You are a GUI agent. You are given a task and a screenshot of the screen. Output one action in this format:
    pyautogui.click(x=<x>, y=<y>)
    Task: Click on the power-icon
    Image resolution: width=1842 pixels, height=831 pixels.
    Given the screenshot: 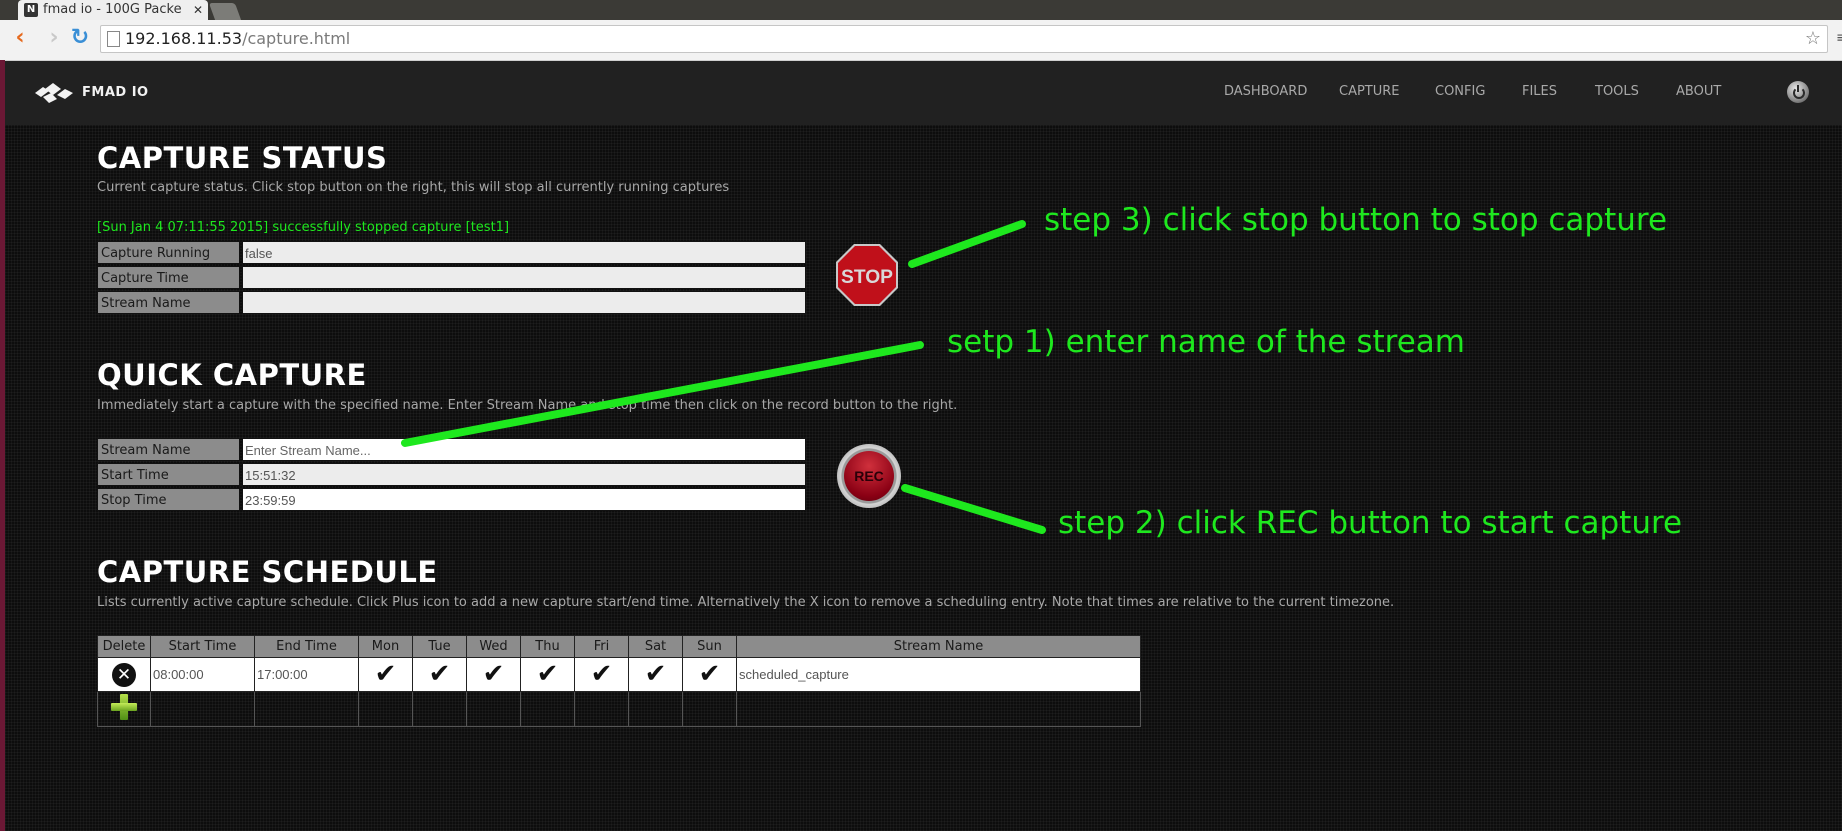 What is the action you would take?
    pyautogui.click(x=1798, y=92)
    